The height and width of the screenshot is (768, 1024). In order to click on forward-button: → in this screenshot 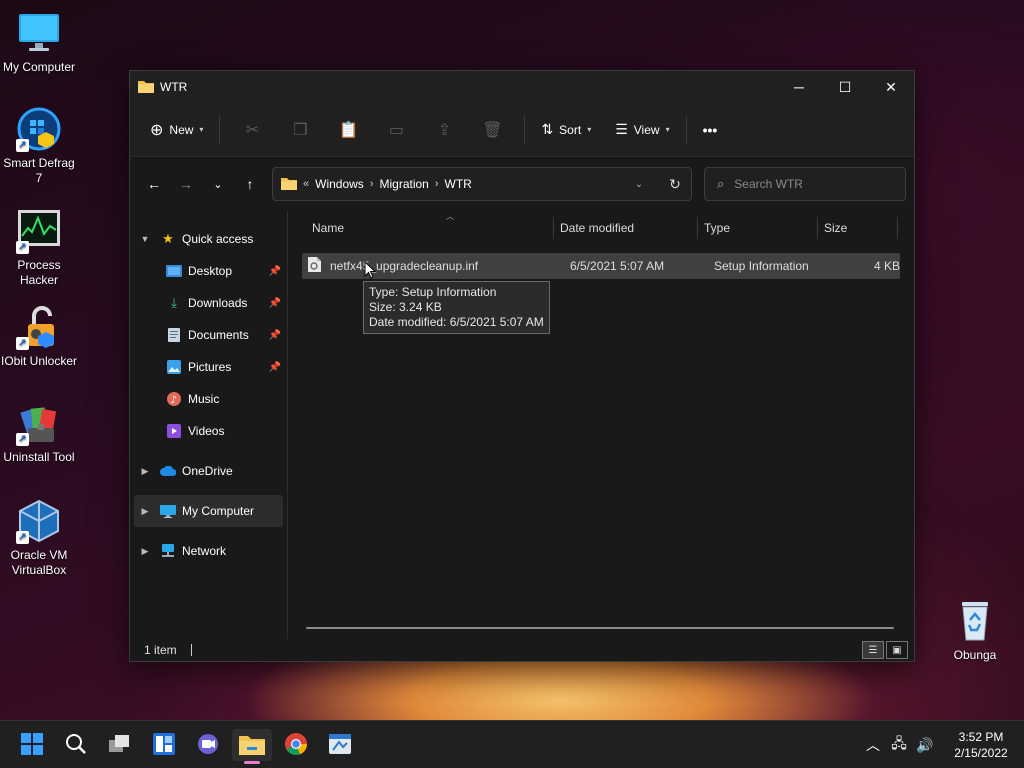, I will do `click(186, 184)`.